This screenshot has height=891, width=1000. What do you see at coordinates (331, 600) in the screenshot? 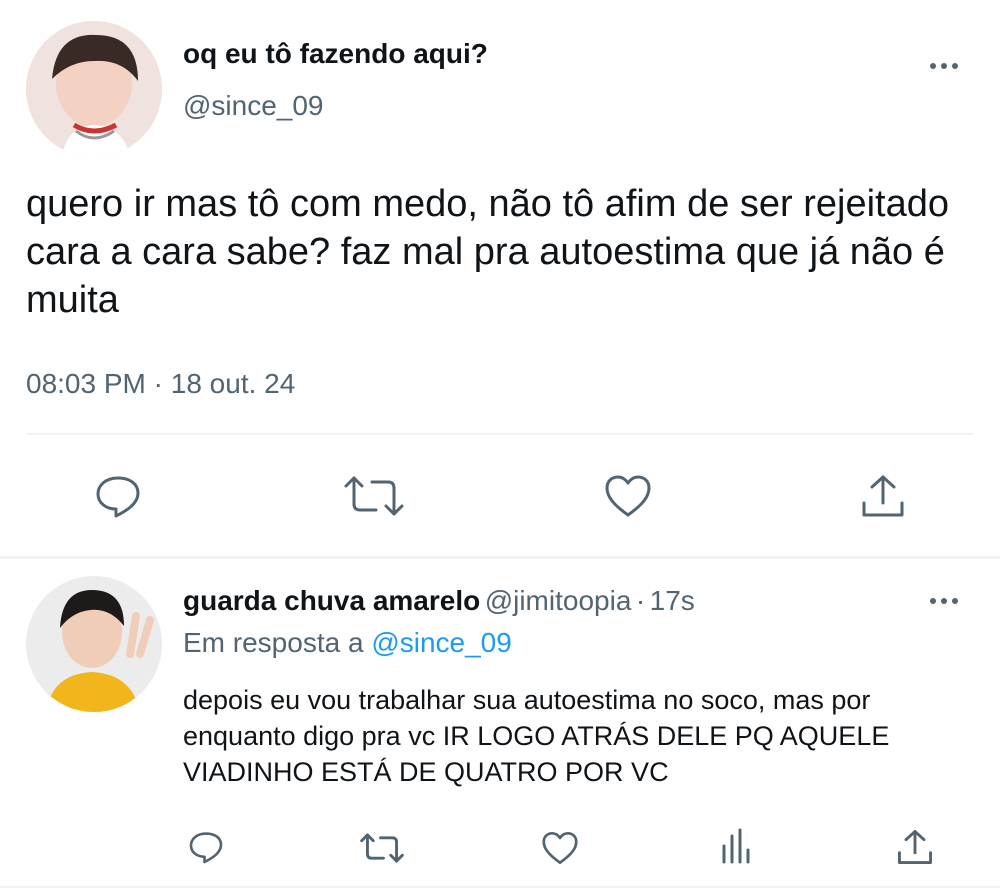
I see `reply-author-name: guarda chuva amarelo` at bounding box center [331, 600].